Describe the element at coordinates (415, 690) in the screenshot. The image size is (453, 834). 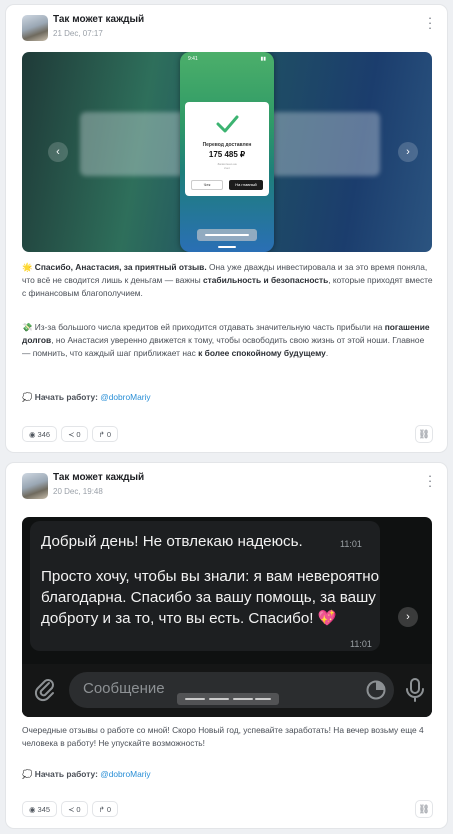
I see `microphone-icon` at that location.